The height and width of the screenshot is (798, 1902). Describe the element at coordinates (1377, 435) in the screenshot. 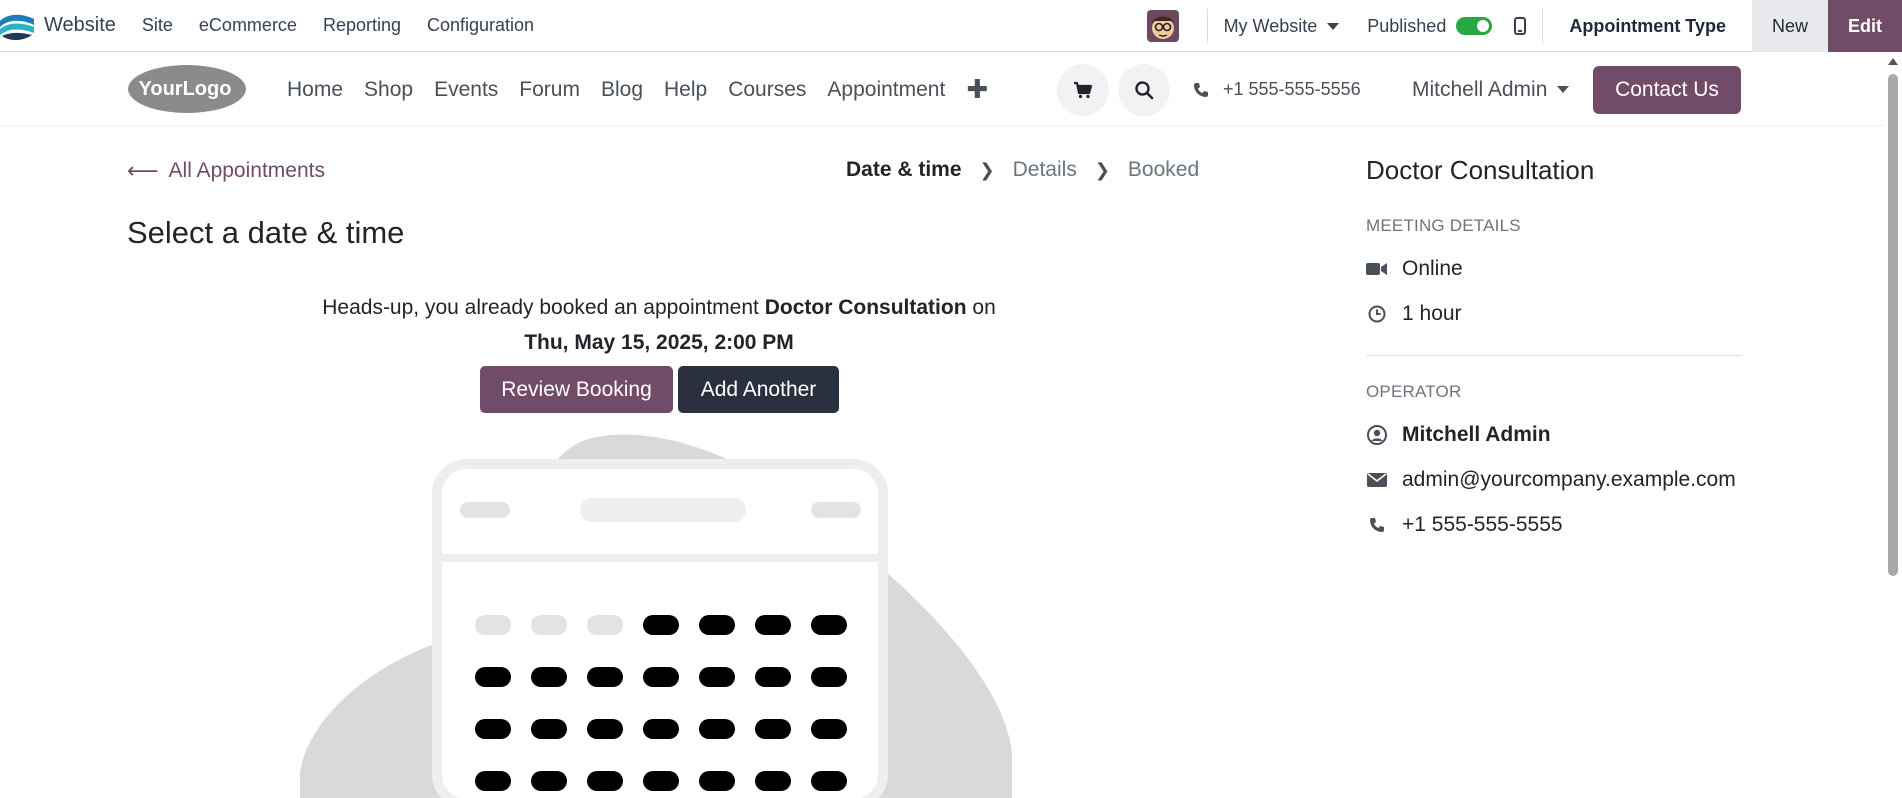

I see `user-circle-icon` at that location.